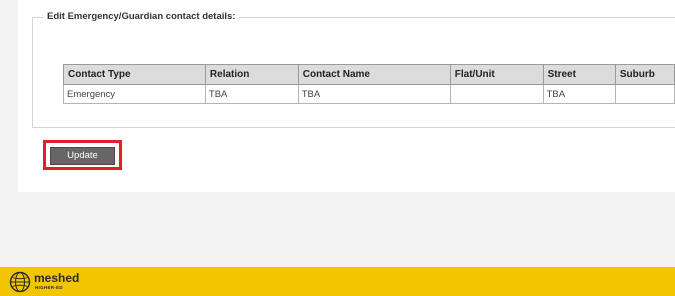  I want to click on table-row: Emergency TBA TBA TBA, so click(369, 94).